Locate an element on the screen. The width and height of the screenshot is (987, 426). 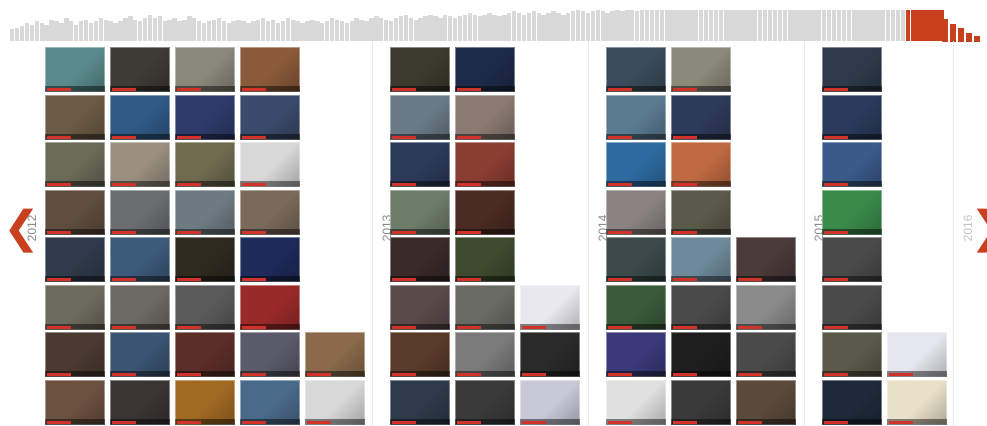
prev-arrow-icon: ❮ is located at coordinates (21, 228).